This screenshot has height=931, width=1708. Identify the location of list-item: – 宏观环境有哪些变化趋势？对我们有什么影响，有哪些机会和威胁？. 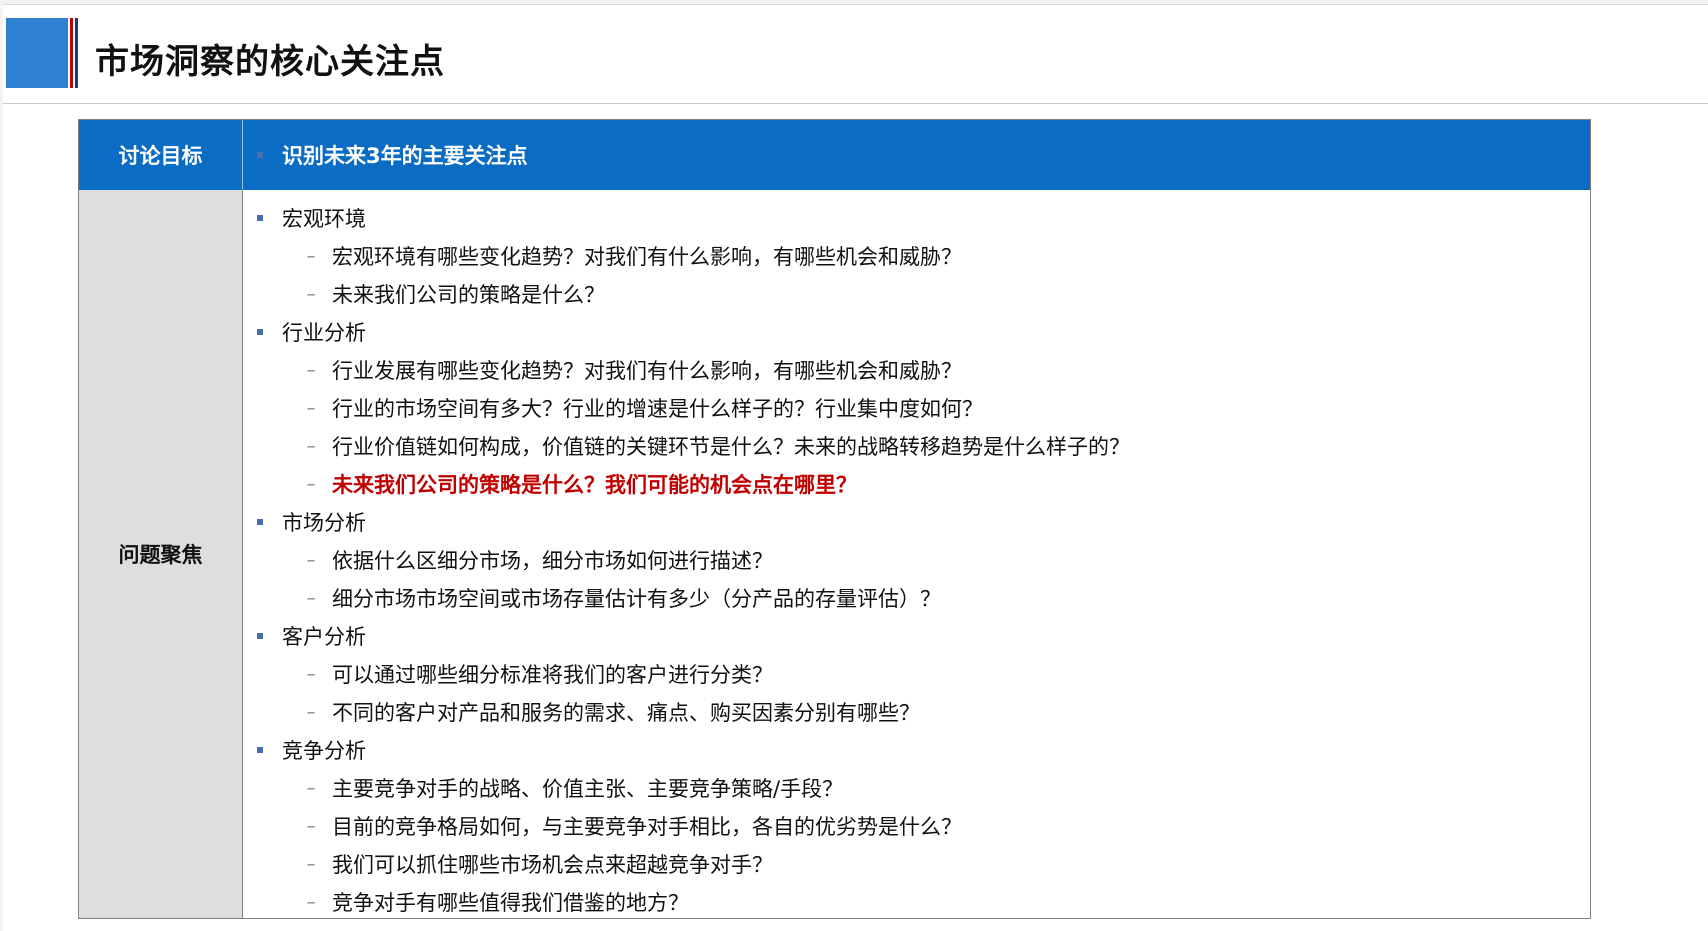
(916, 256).